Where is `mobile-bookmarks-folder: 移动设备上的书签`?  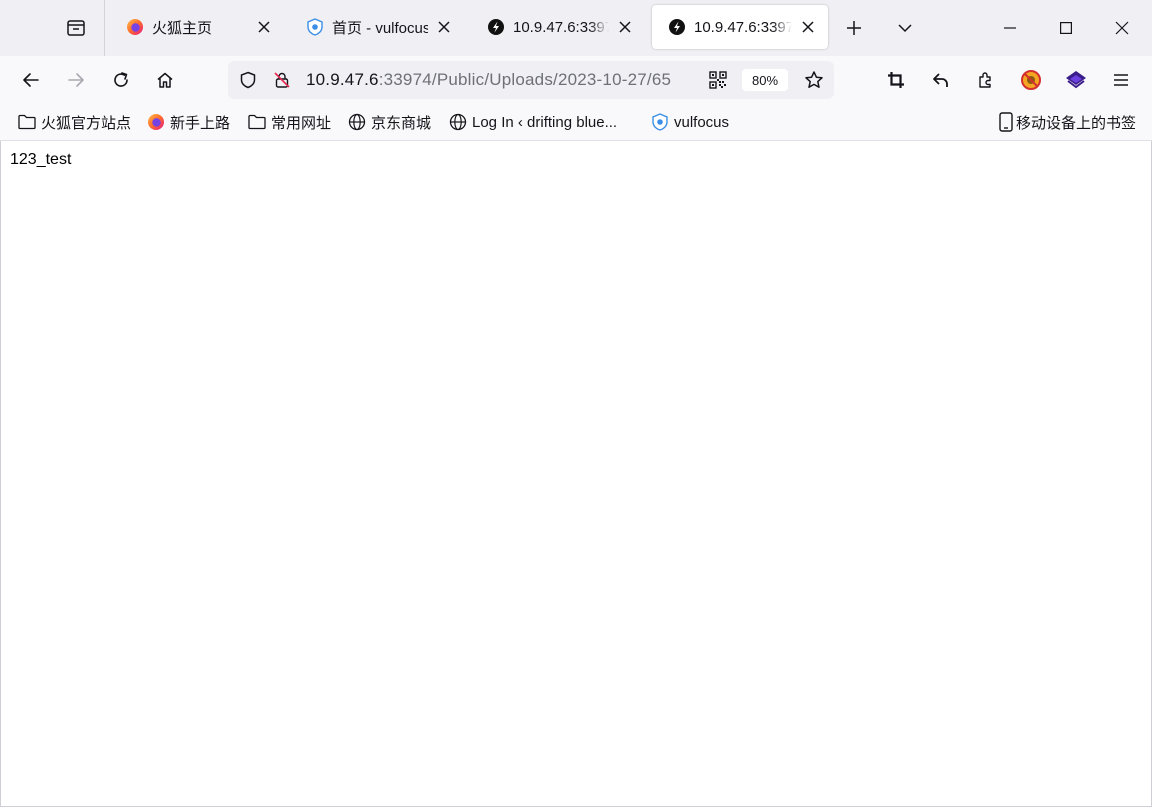 mobile-bookmarks-folder: 移动设备上的书签 is located at coordinates (1066, 122).